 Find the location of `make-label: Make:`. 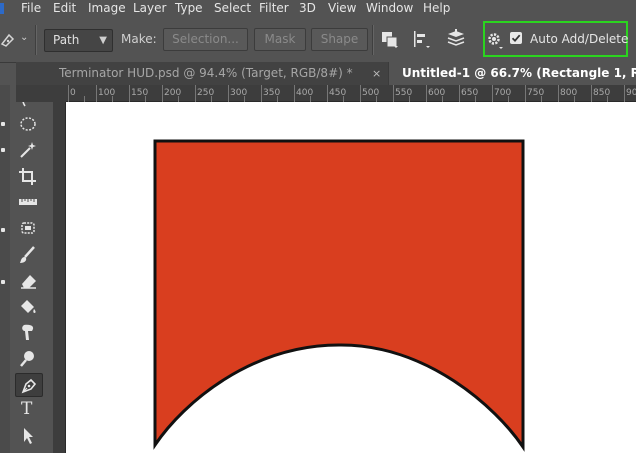

make-label: Make: is located at coordinates (139, 39).